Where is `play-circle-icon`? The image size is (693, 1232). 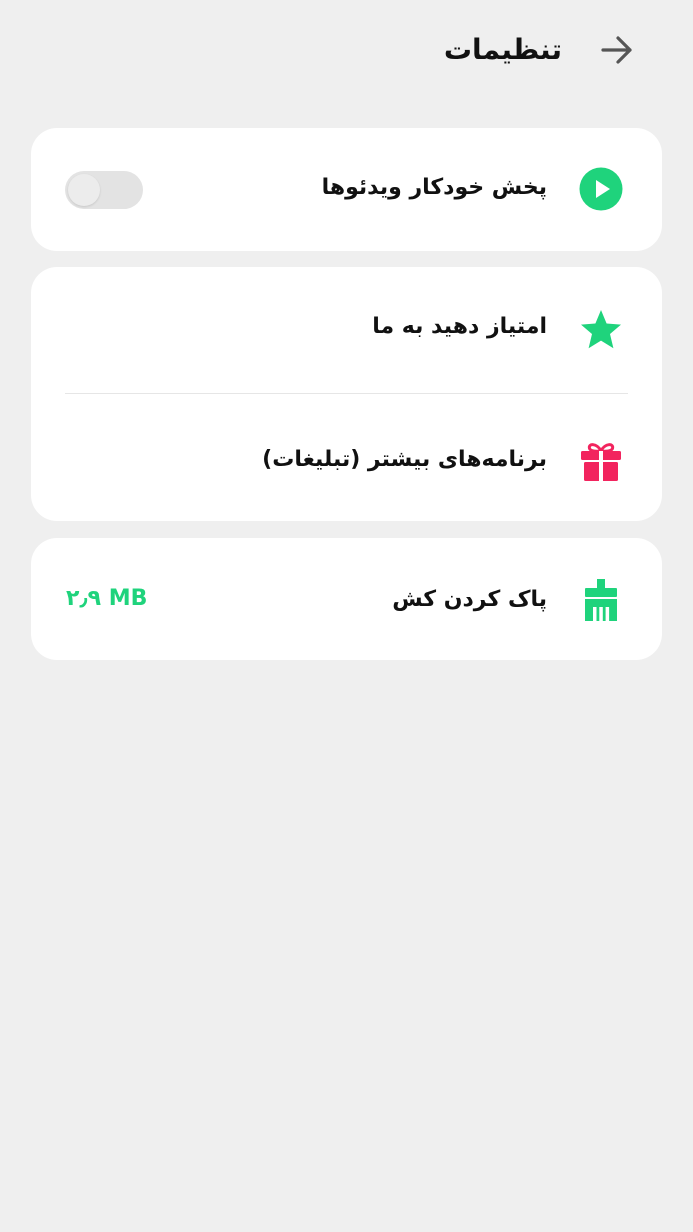 play-circle-icon is located at coordinates (601, 189).